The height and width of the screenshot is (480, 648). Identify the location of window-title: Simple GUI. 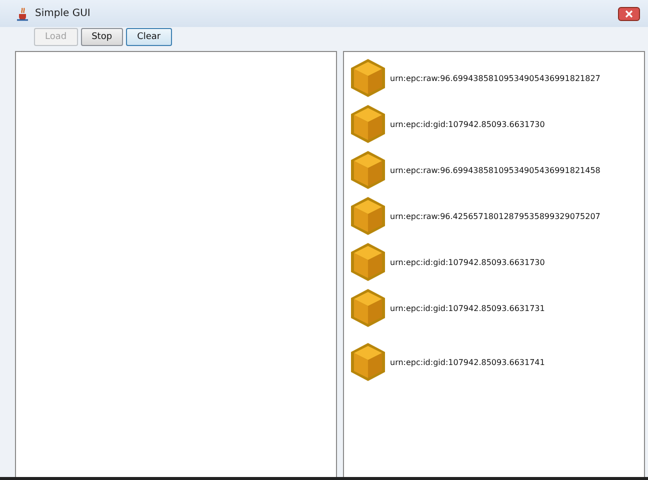
(62, 13).